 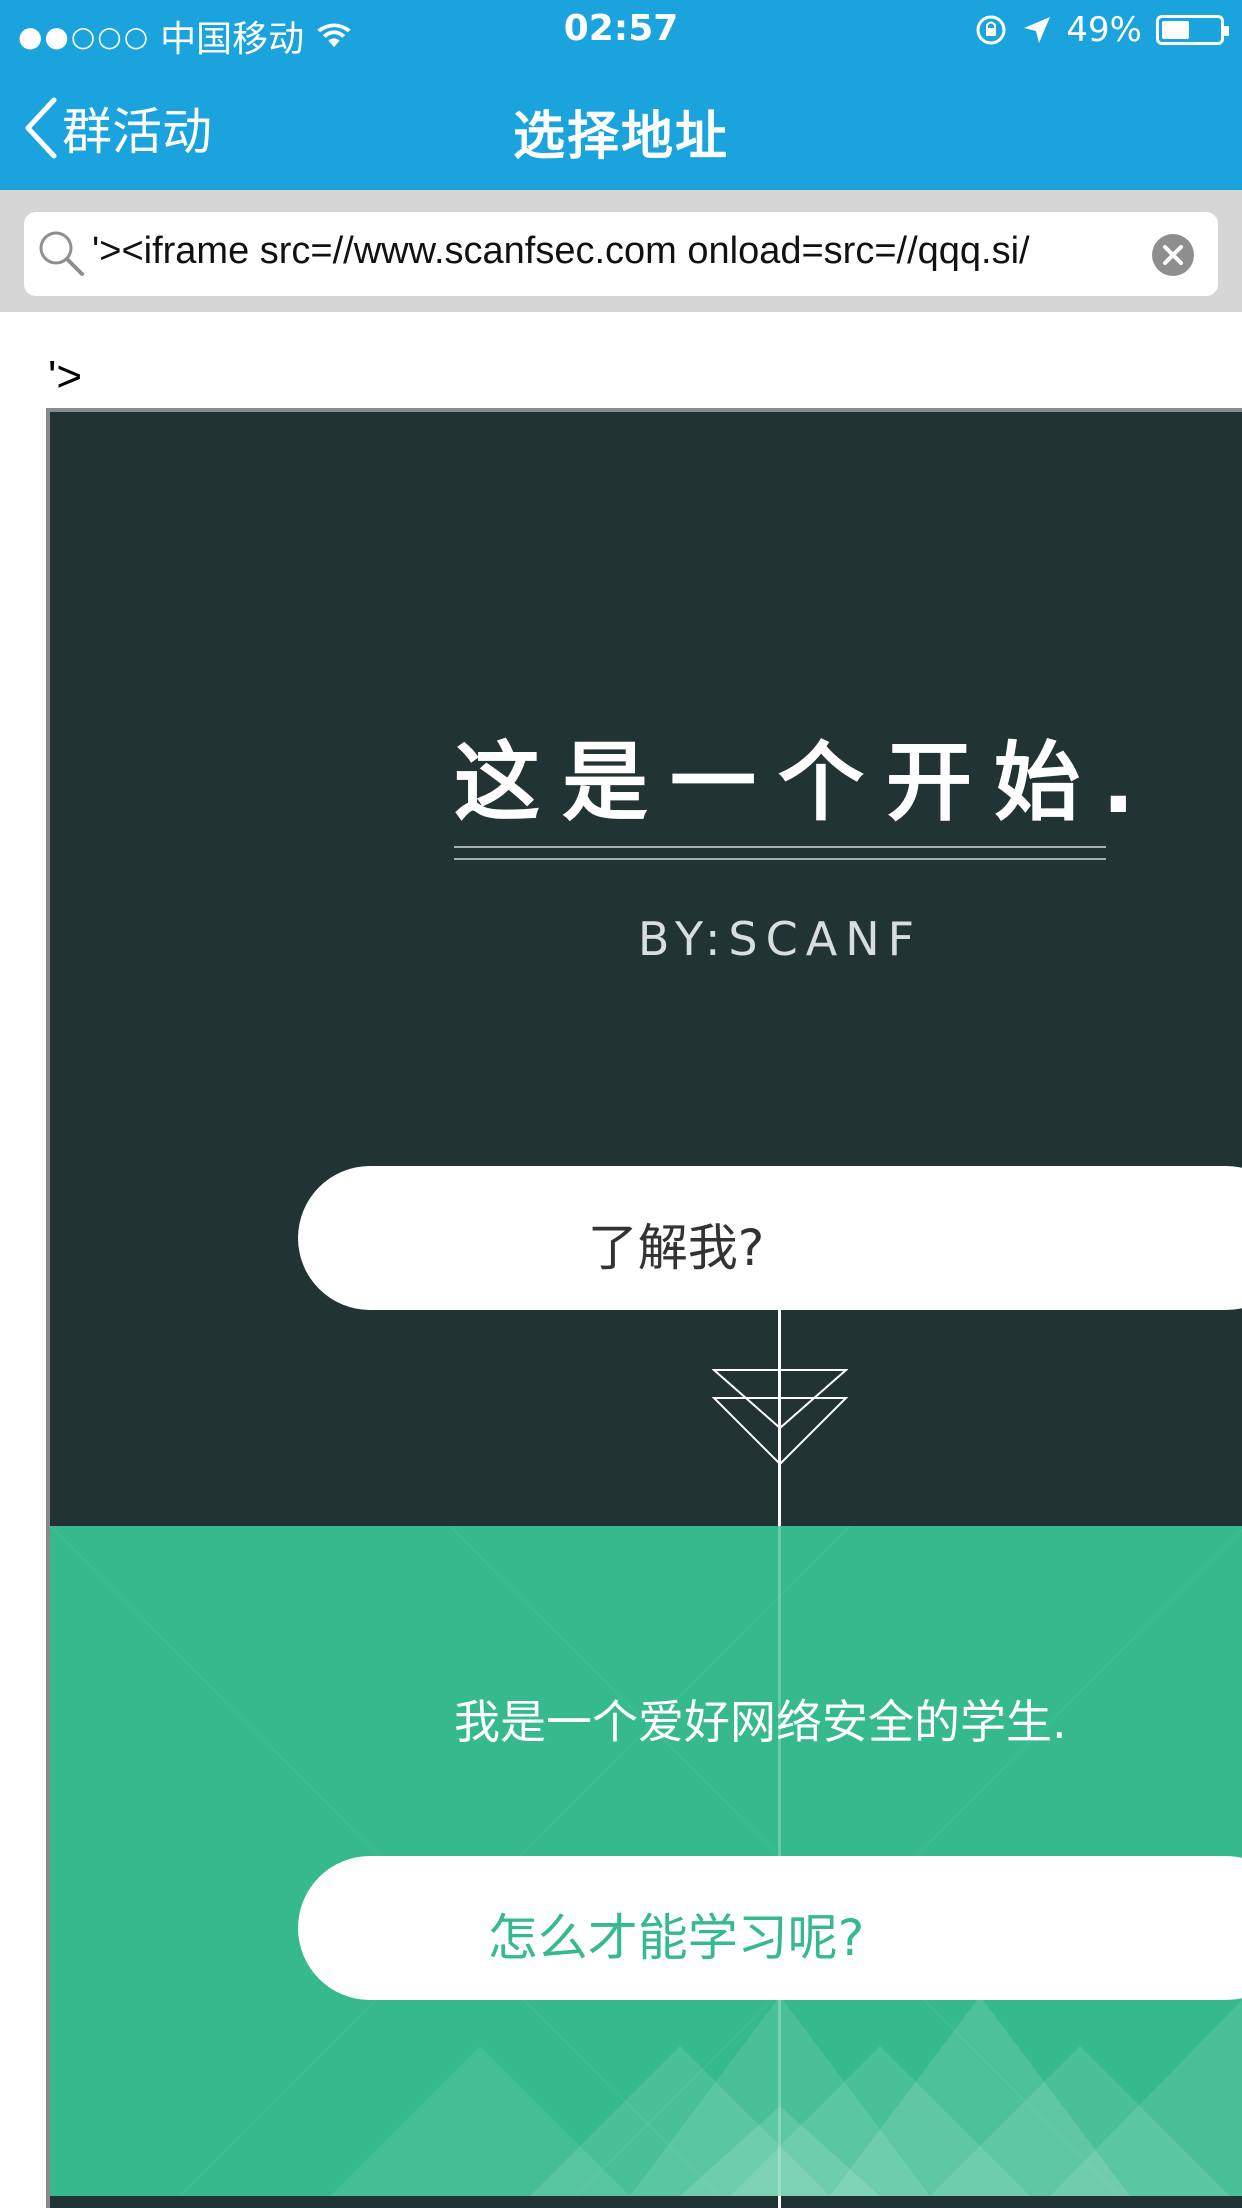 What do you see at coordinates (621, 31) in the screenshot?
I see `status-bar: ●●○○○ 中国移动 02:57 49%` at bounding box center [621, 31].